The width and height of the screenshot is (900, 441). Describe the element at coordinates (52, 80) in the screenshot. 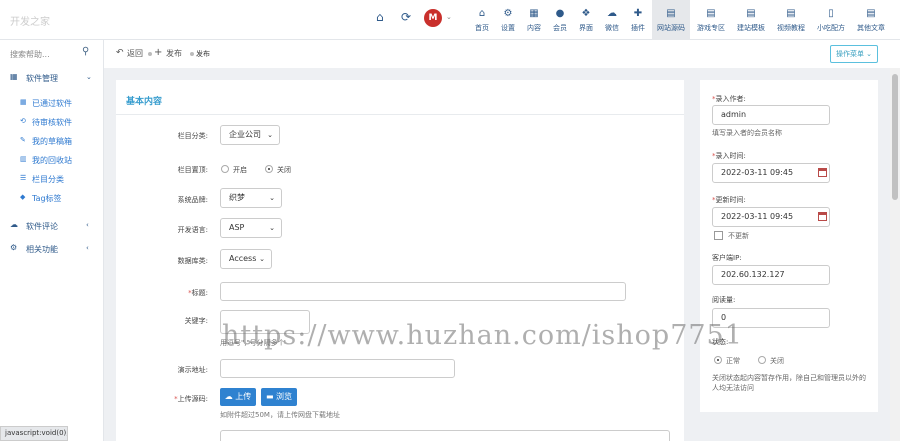

I see `sidebar-item-software: ▦ 软件管理 ⌄` at that location.